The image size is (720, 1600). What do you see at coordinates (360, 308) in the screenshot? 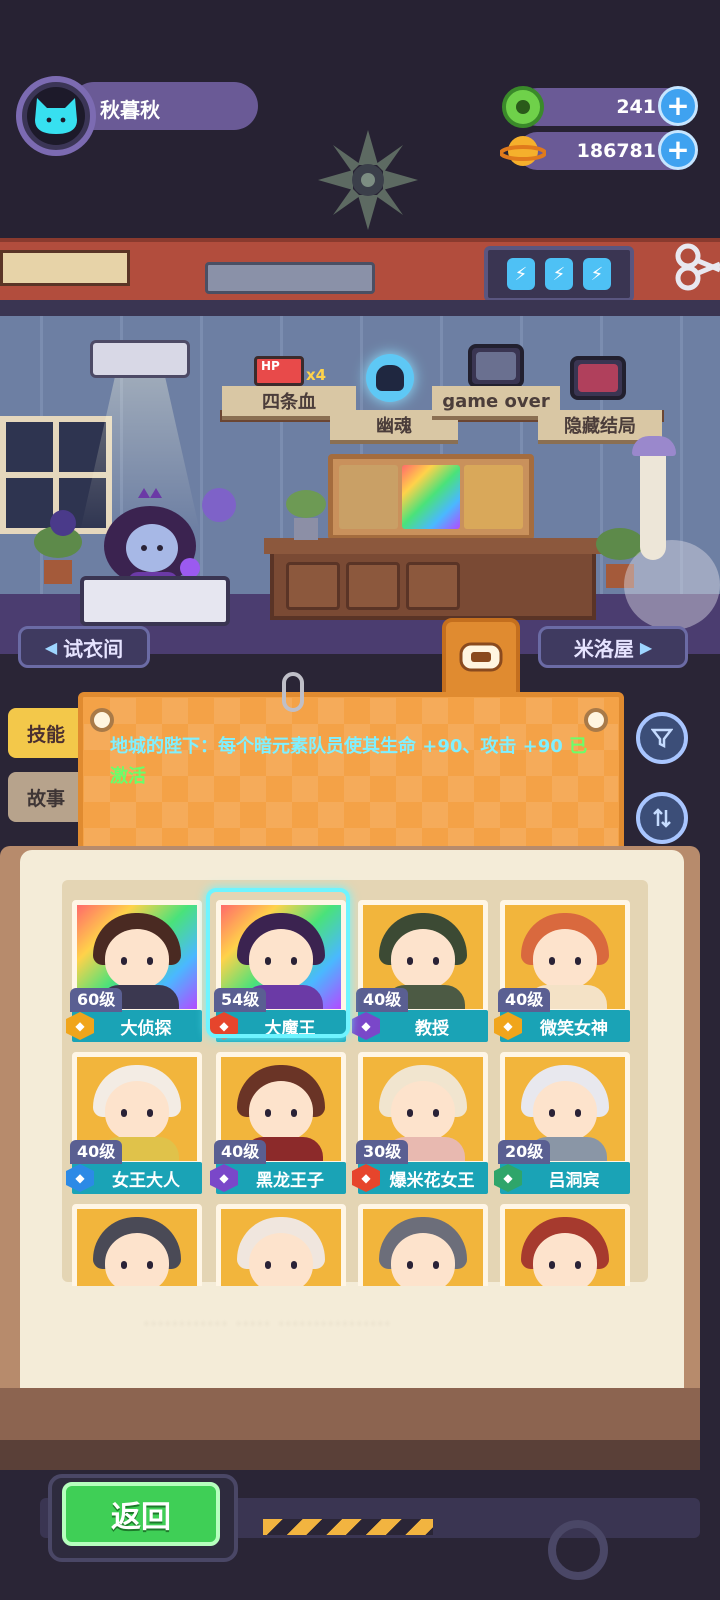
I see `shelf-underside` at bounding box center [360, 308].